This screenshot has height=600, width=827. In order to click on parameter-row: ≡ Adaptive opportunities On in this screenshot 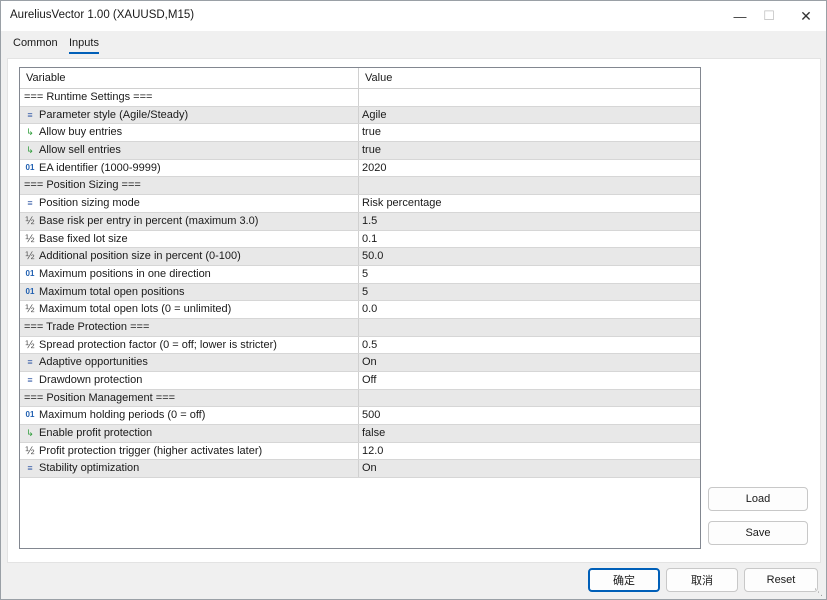, I will do `click(360, 363)`.